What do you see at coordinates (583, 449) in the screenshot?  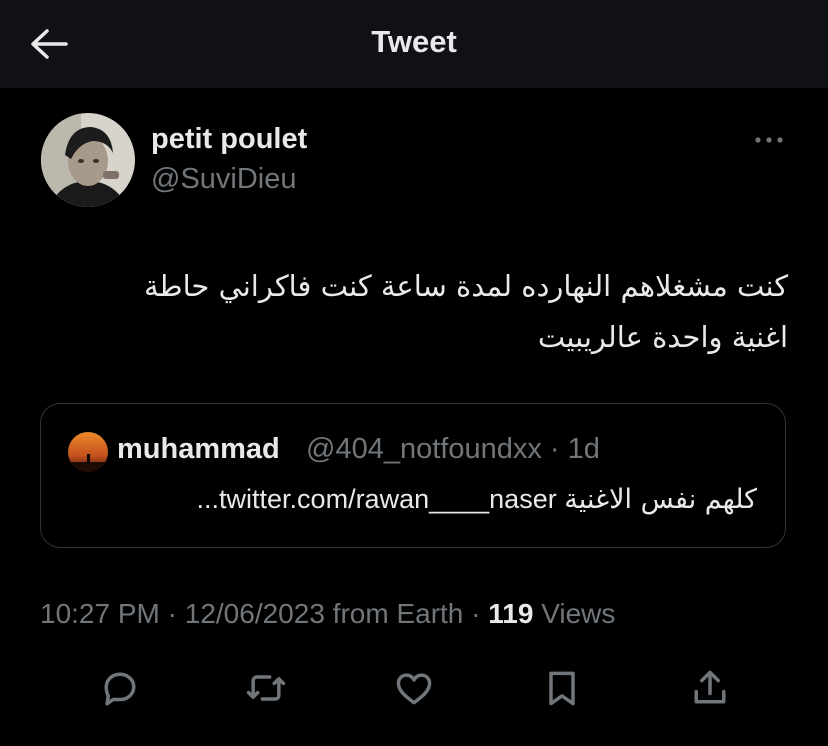 I see `quoted-age: 1d` at bounding box center [583, 449].